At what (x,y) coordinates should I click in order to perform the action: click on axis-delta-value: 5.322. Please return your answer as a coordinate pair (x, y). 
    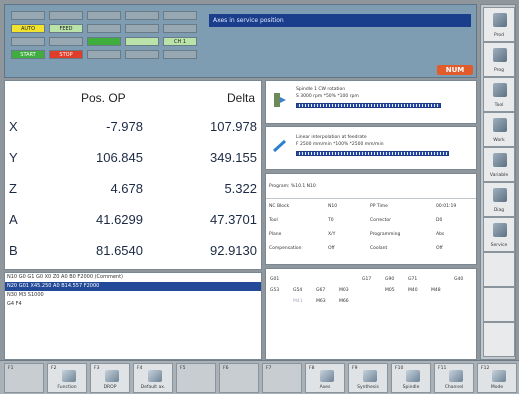
    Looking at the image, I should click on (240, 188).